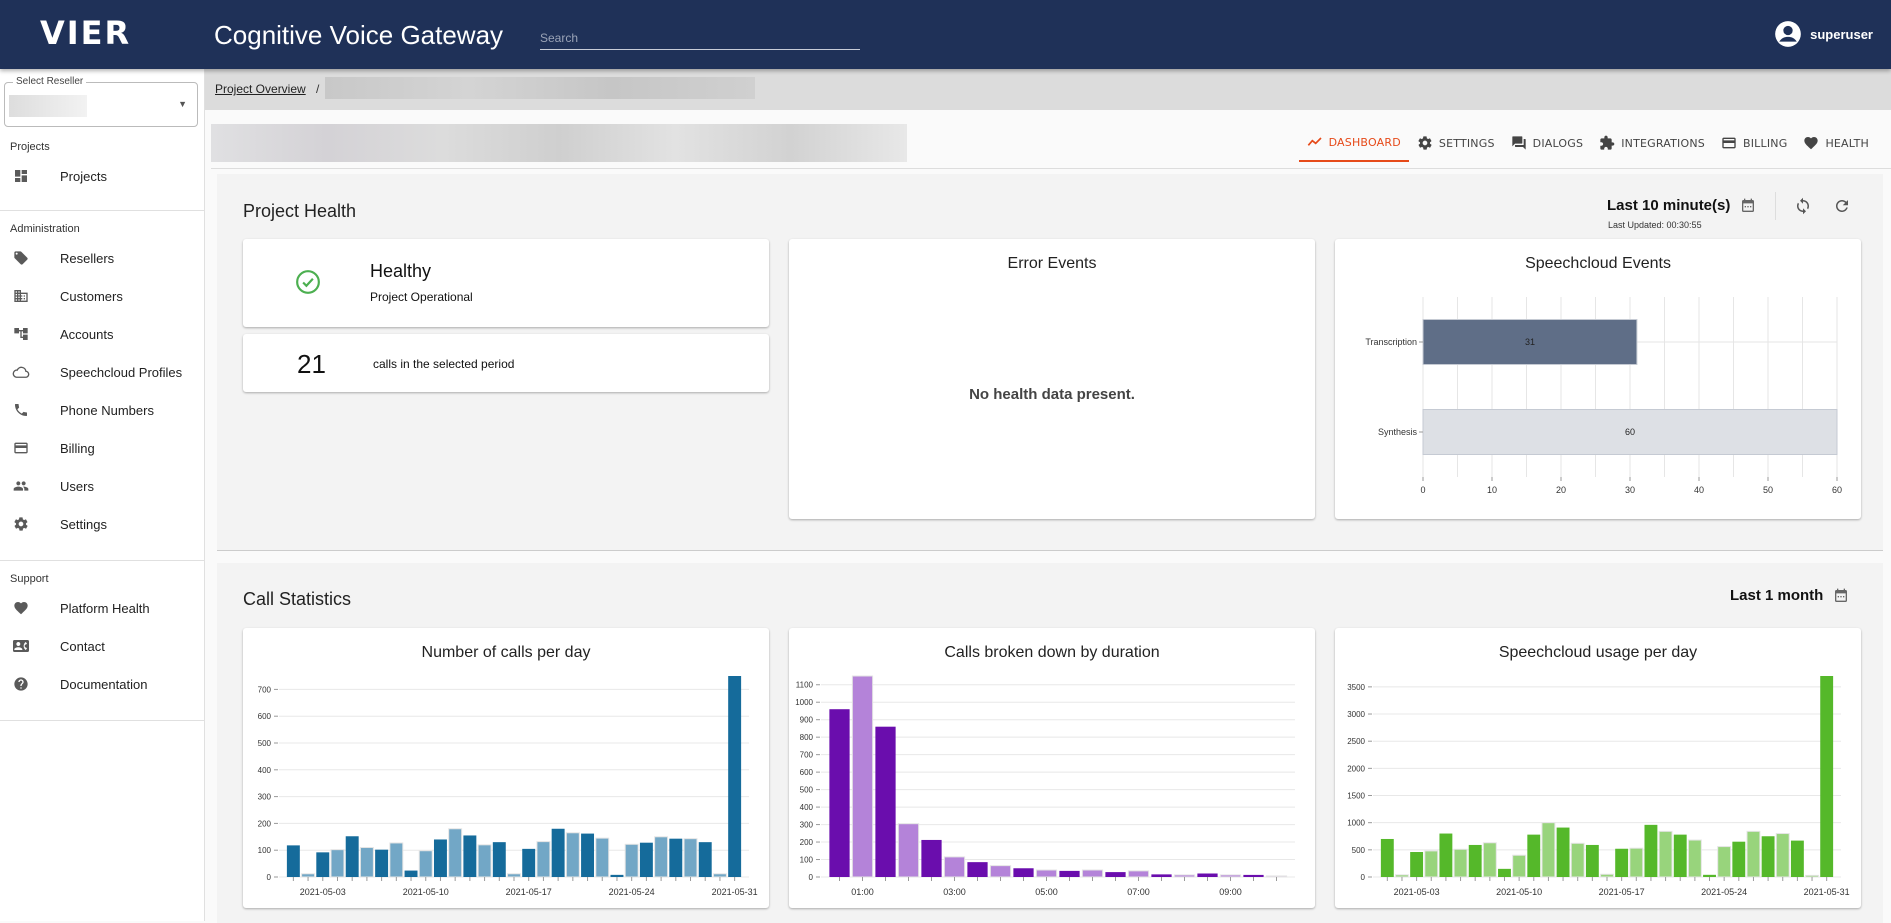  Describe the element at coordinates (102, 646) in the screenshot. I see `sidebar-item-contact: Contact` at that location.